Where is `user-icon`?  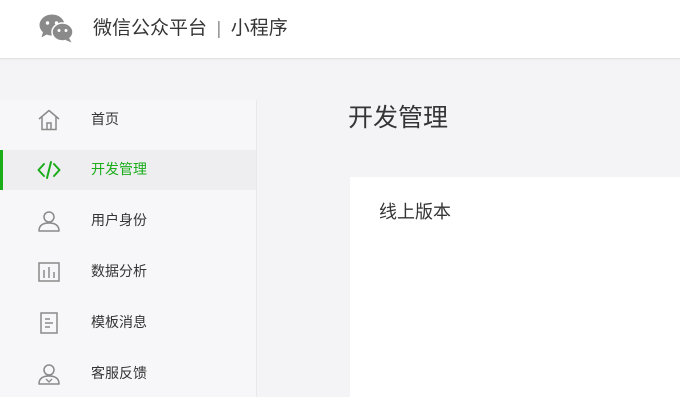
user-icon is located at coordinates (49, 221).